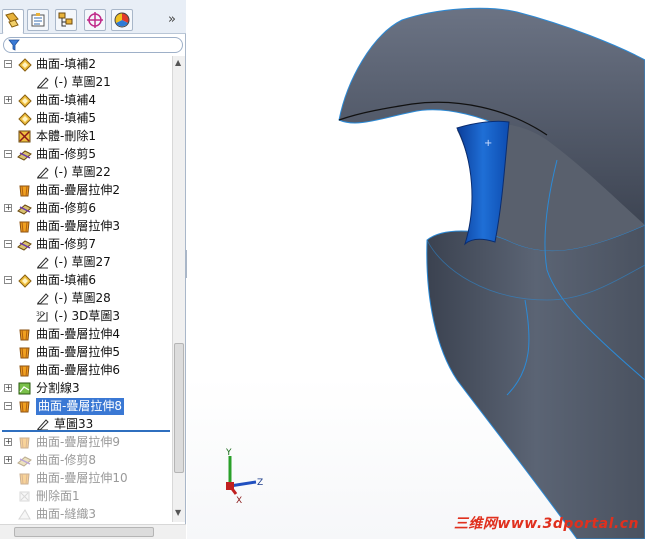 This screenshot has width=645, height=539. I want to click on tree-item: 曲面-疊層拉伸4, so click(86, 334).